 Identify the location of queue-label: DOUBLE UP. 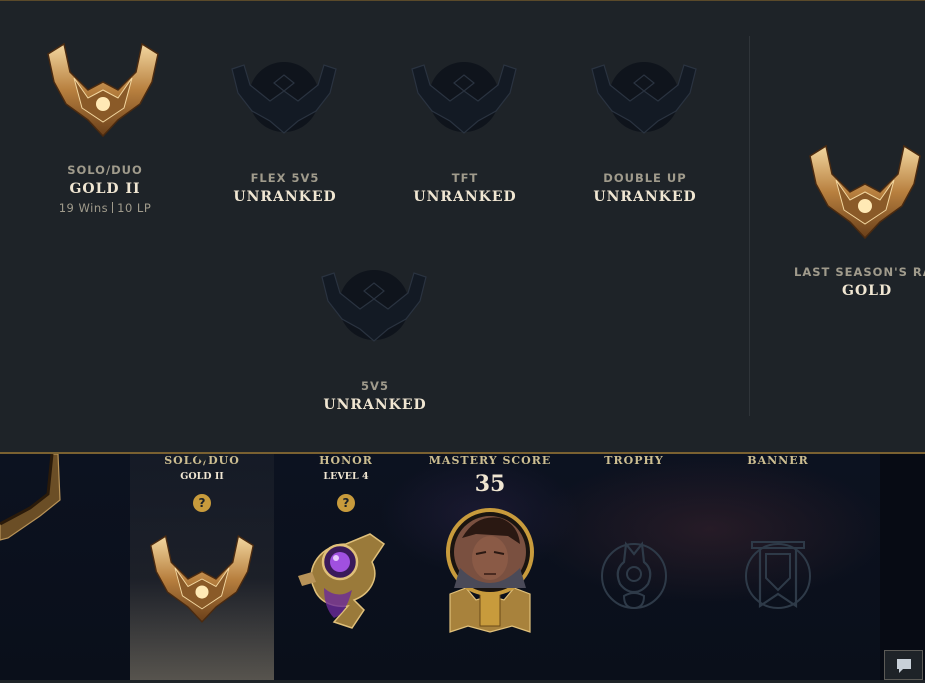
(645, 178).